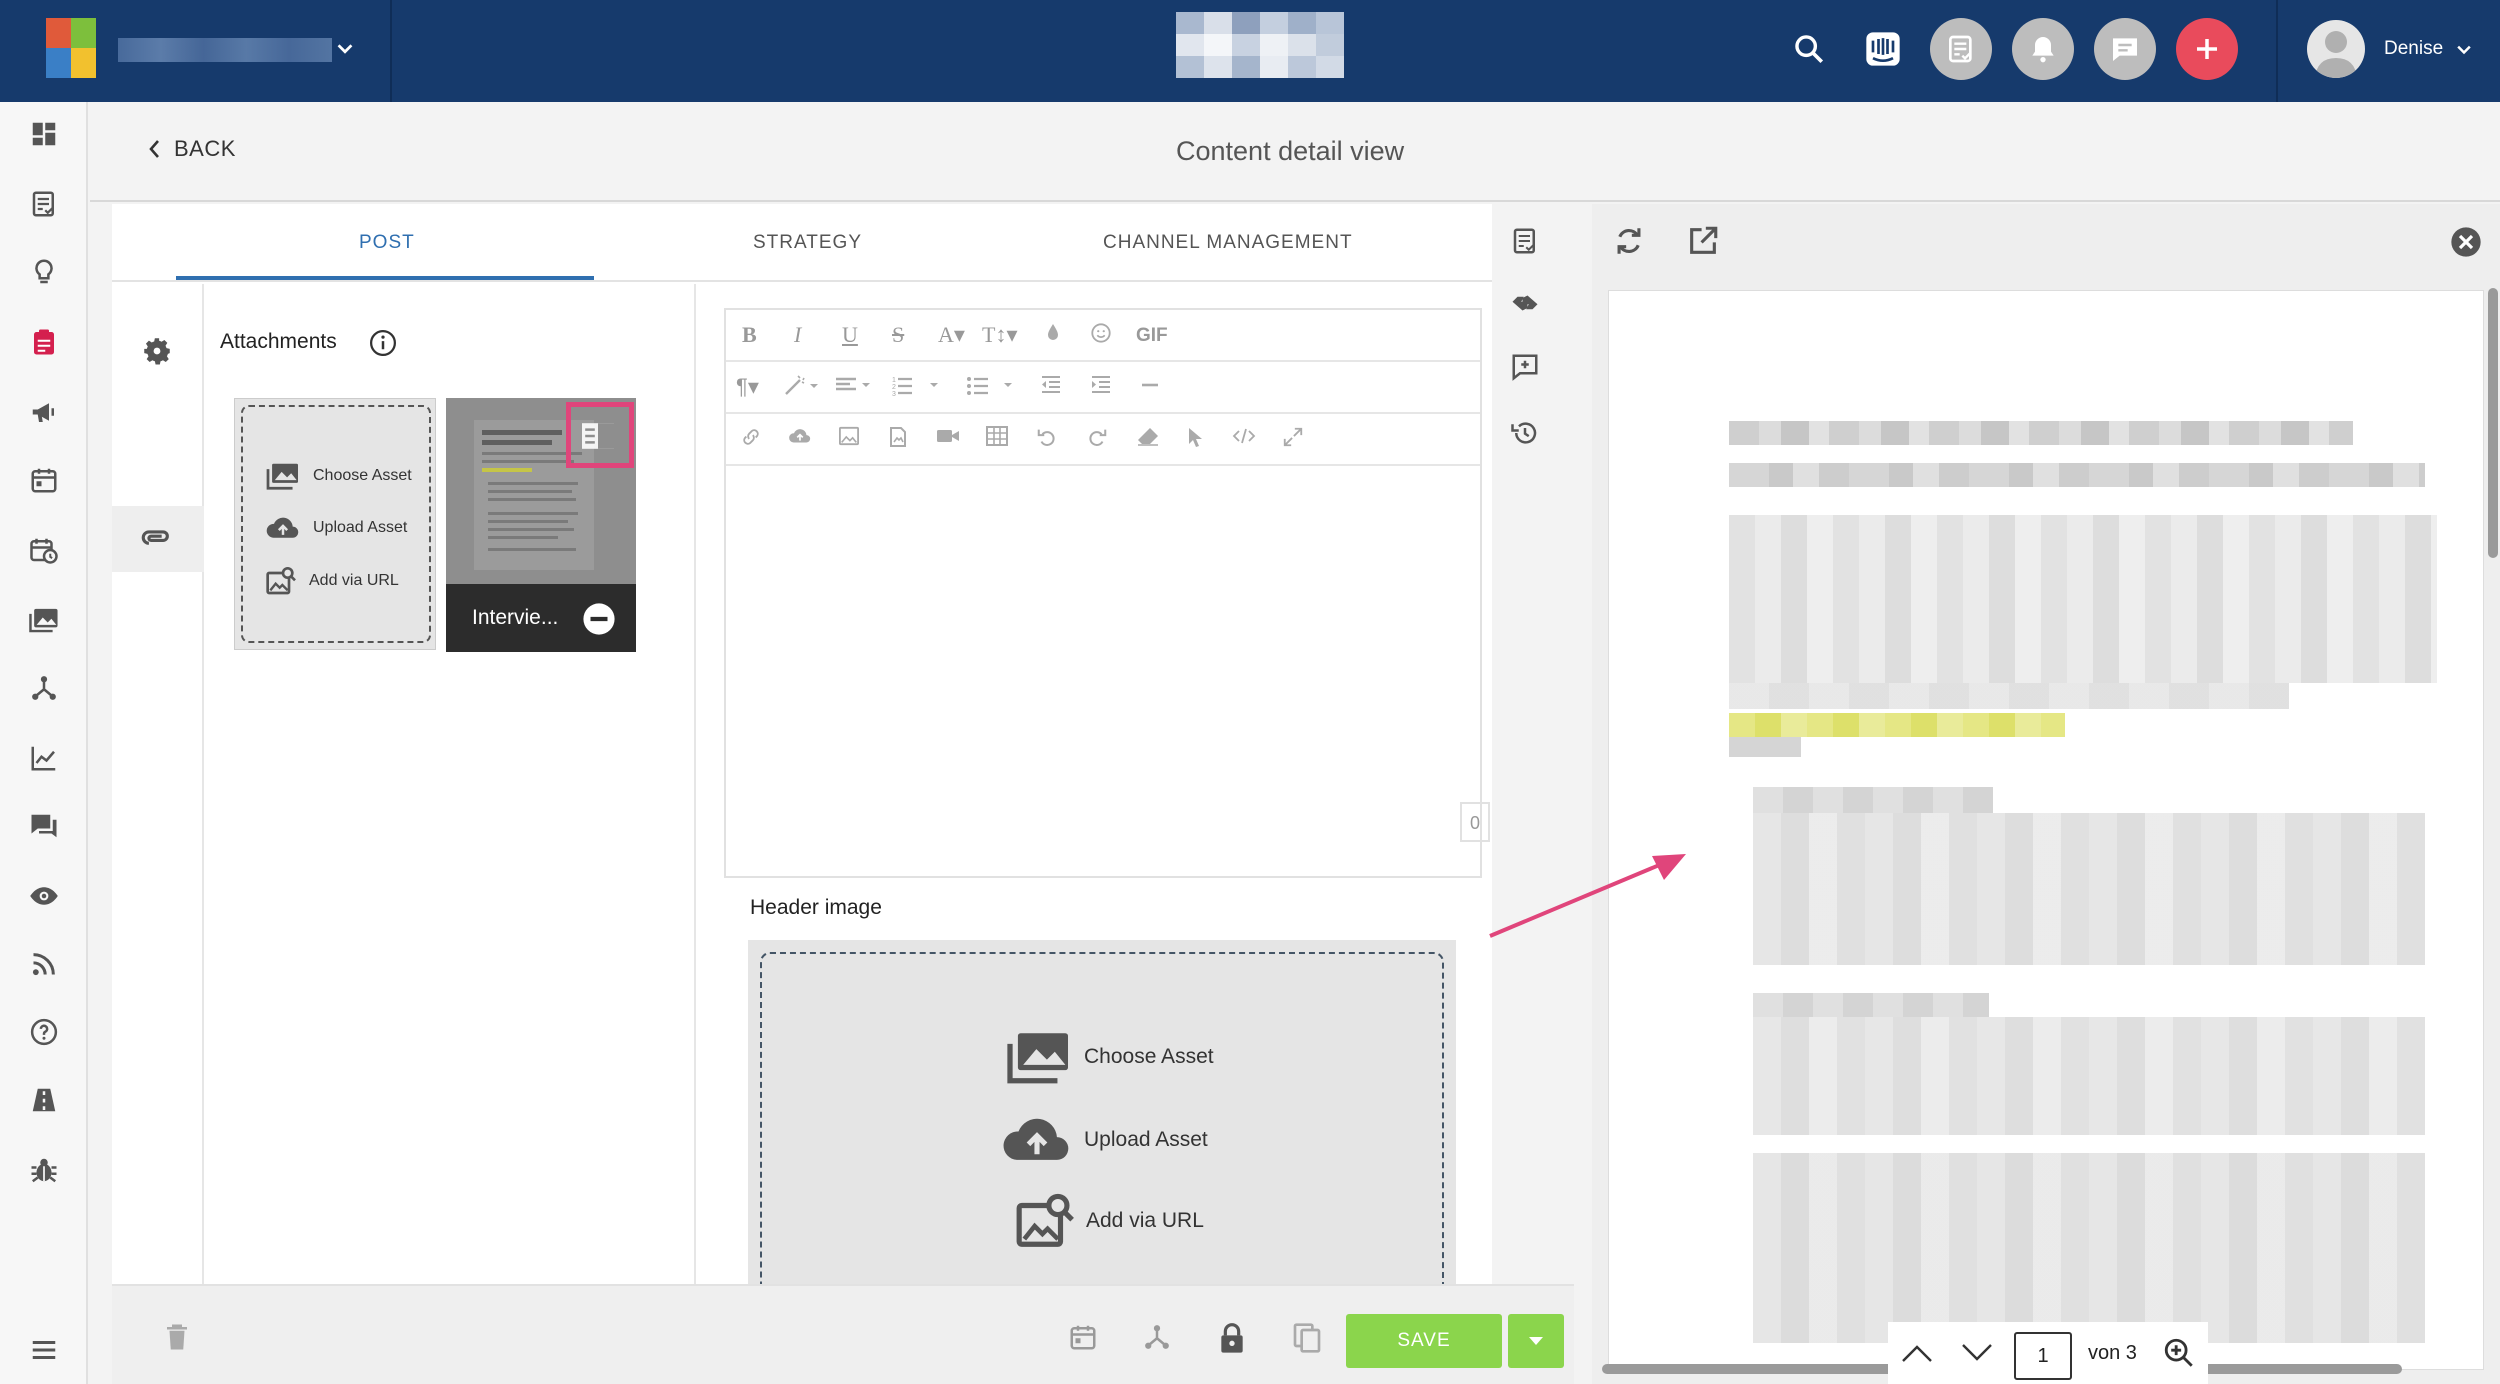 The width and height of the screenshot is (2500, 1384). Describe the element at coordinates (177, 1337) in the screenshot. I see `trash-icon` at that location.